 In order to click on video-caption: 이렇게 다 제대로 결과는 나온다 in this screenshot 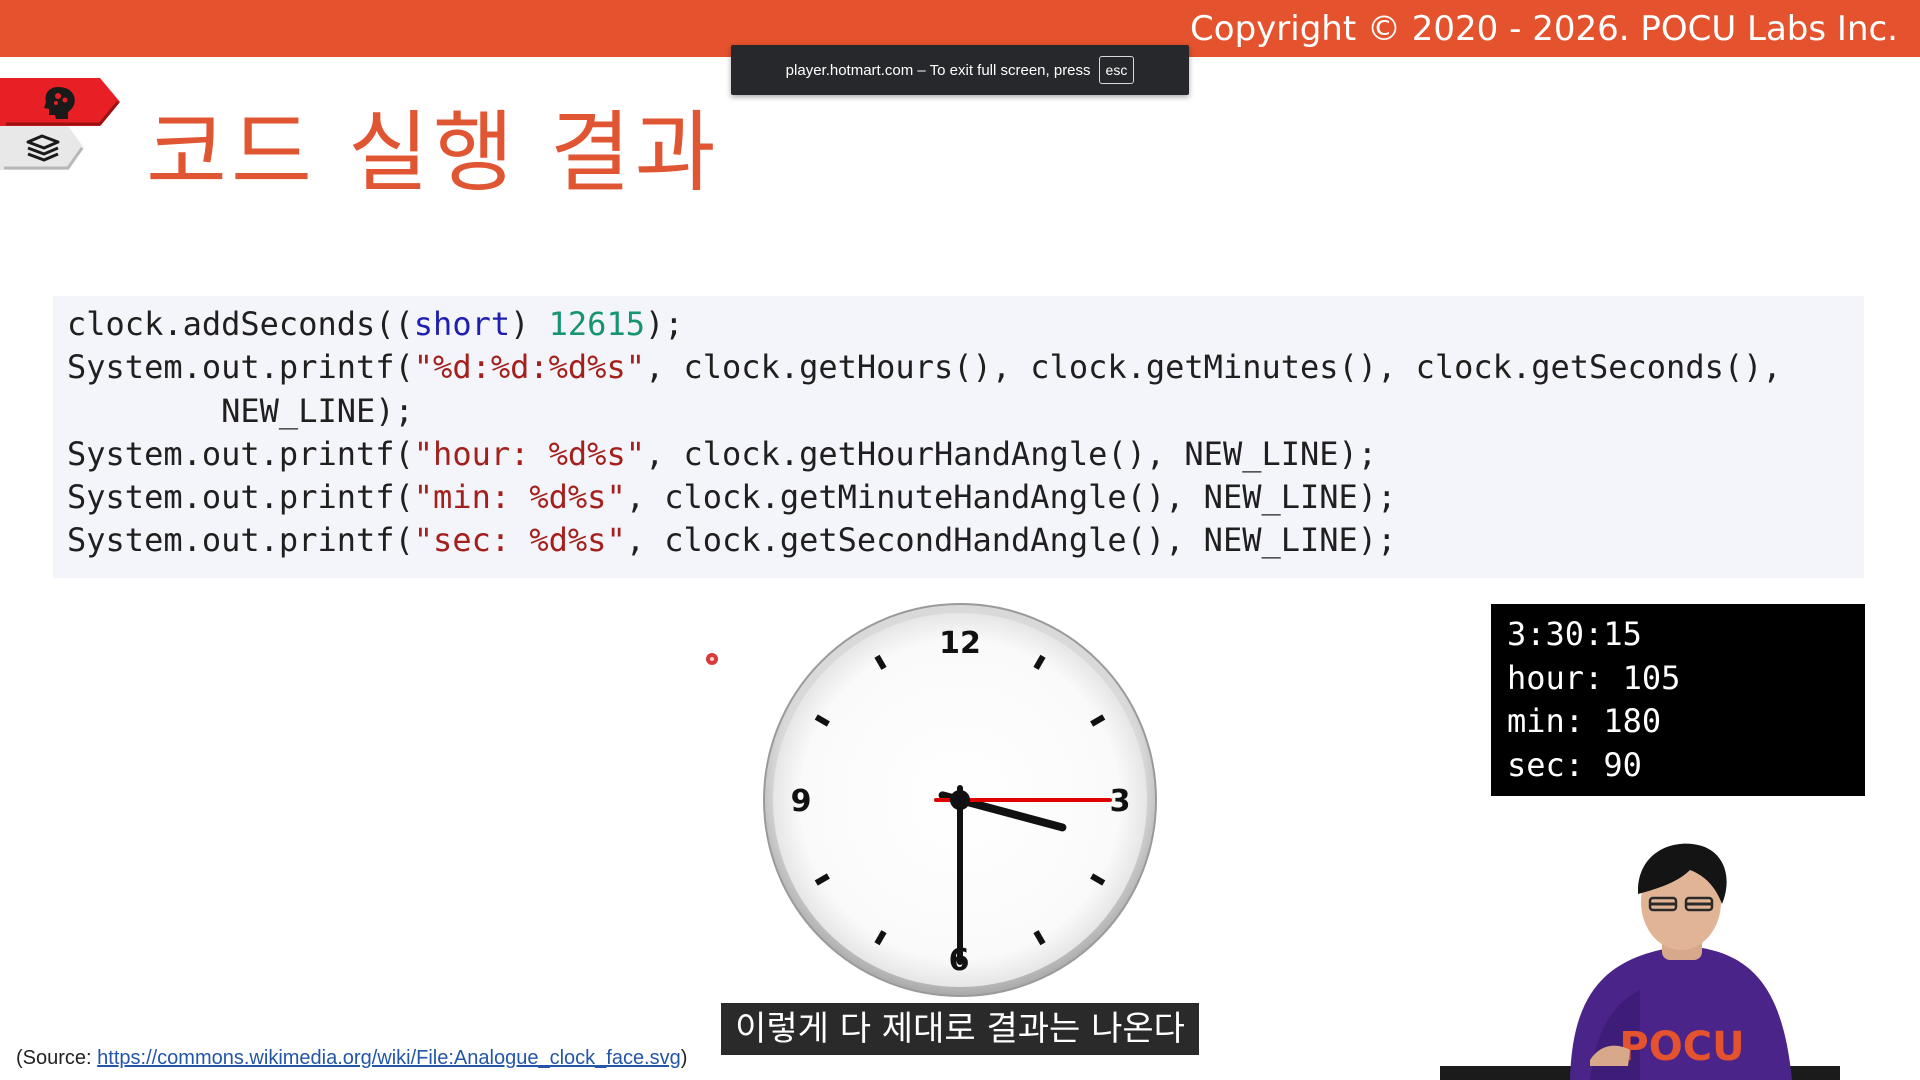, I will do `click(960, 1029)`.